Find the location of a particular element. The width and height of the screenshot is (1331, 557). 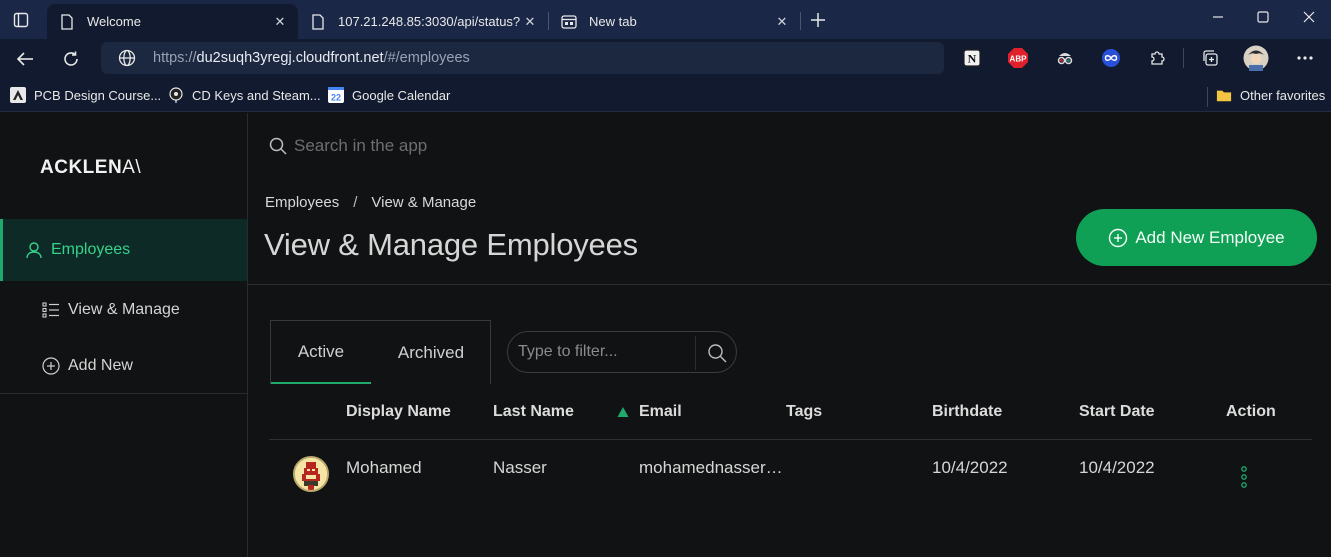

refresh-button is located at coordinates (71, 59).